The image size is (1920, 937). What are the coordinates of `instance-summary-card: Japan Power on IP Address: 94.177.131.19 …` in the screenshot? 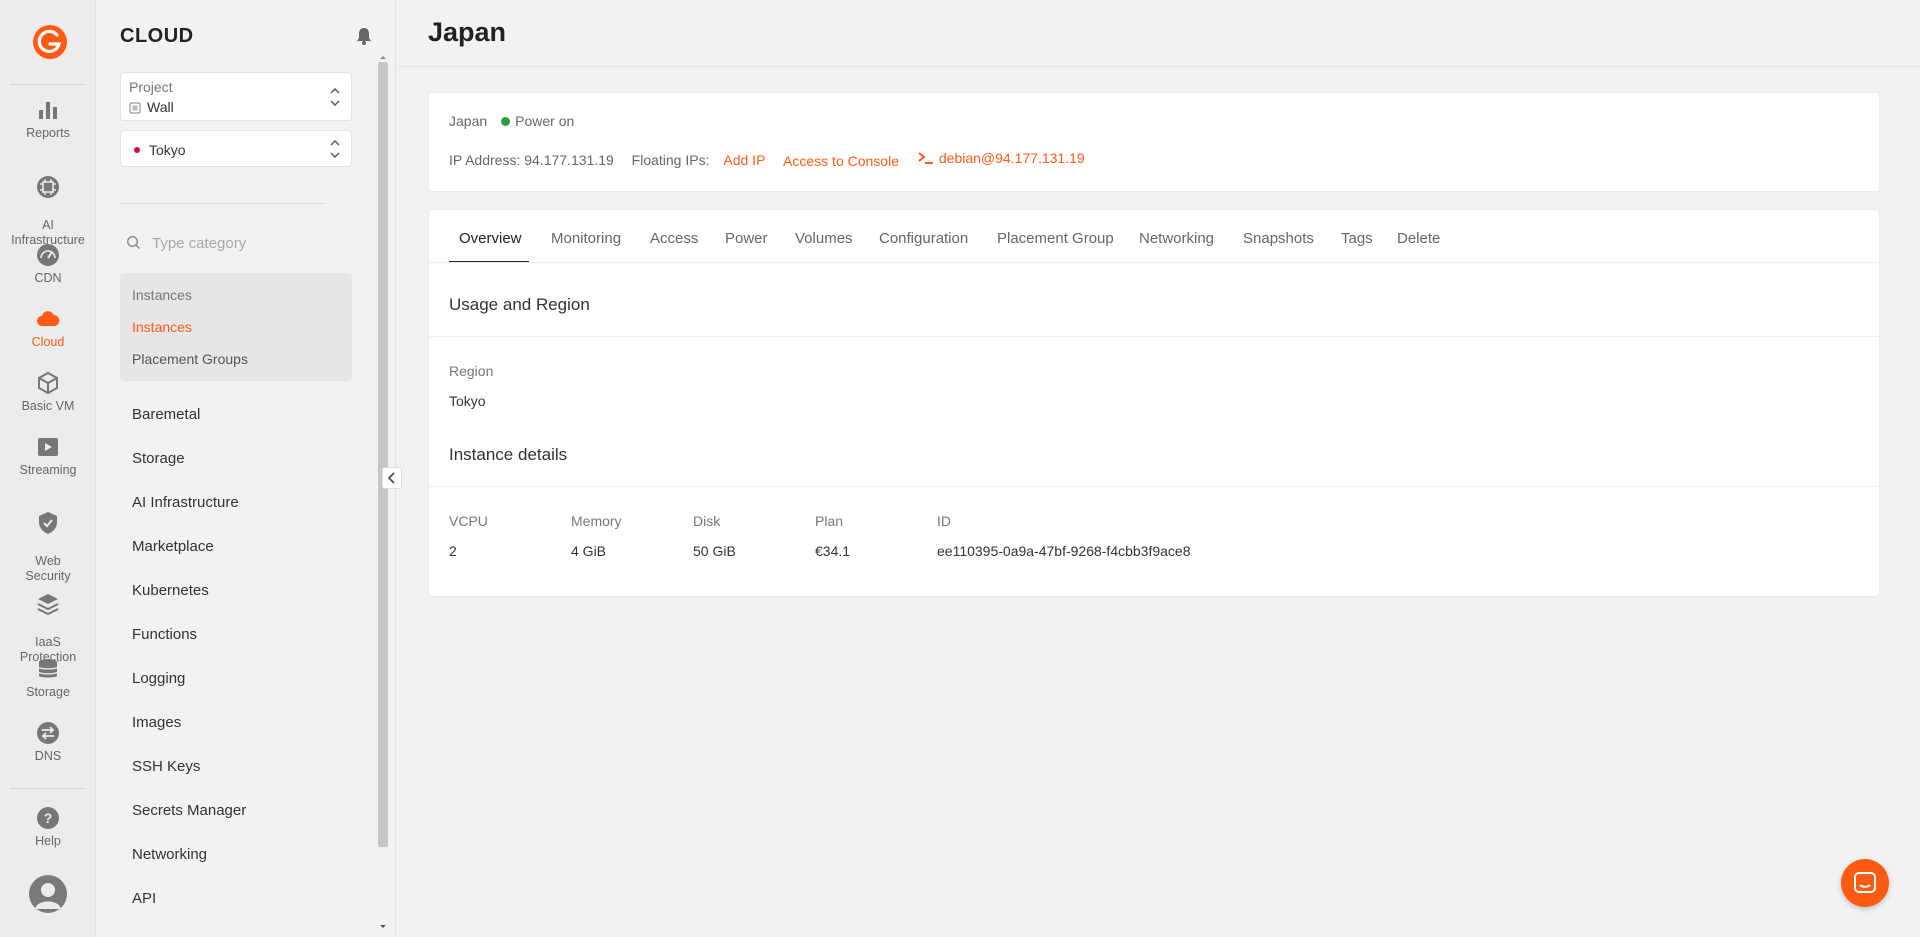 It's located at (1154, 142).